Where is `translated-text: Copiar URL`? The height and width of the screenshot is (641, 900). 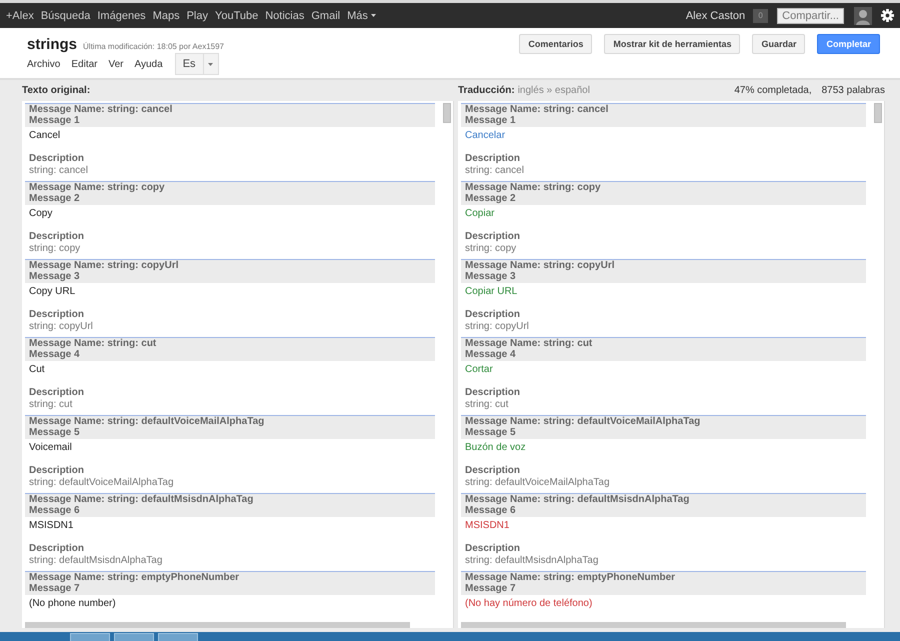 translated-text: Copiar URL is located at coordinates (663, 291).